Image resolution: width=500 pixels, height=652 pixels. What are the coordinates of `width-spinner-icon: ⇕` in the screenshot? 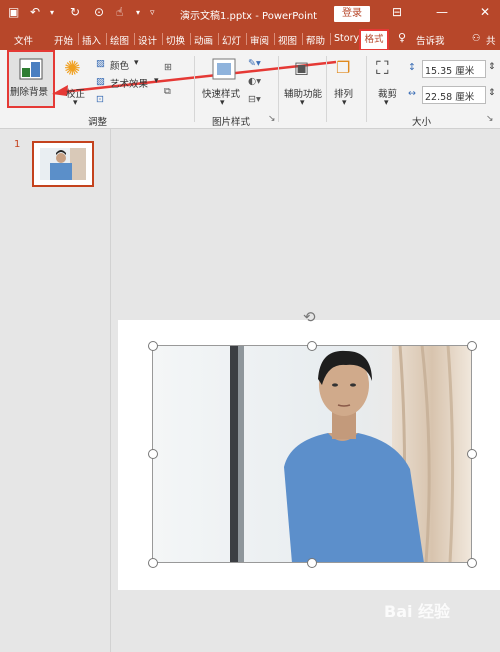 It's located at (492, 93).